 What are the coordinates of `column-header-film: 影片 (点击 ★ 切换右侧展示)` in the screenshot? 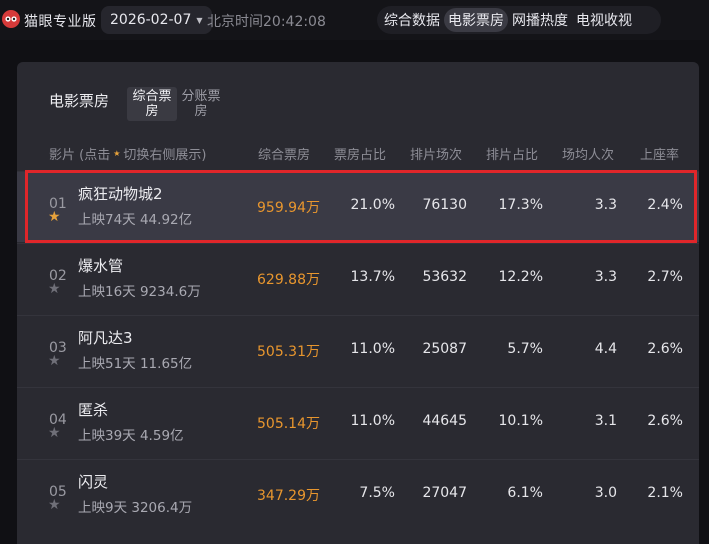 It's located at (127, 153).